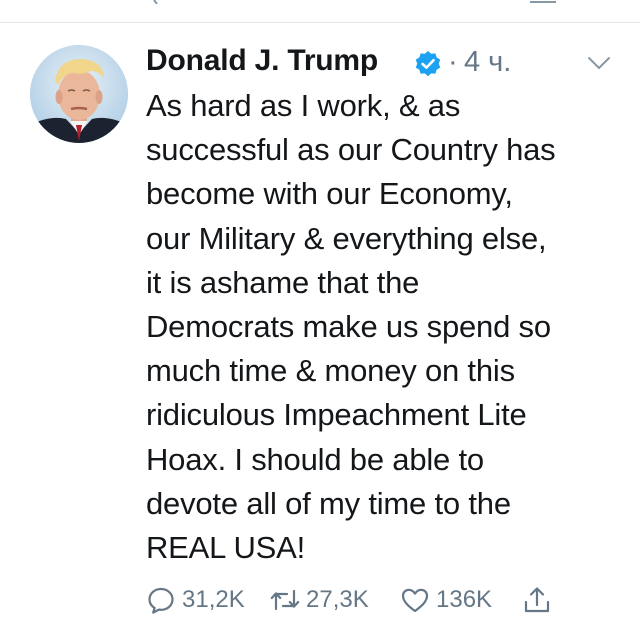 The image size is (640, 642). Describe the element at coordinates (381, 62) in the screenshot. I see `tweet-header: Donald J. Trump · 4 ч.` at that location.